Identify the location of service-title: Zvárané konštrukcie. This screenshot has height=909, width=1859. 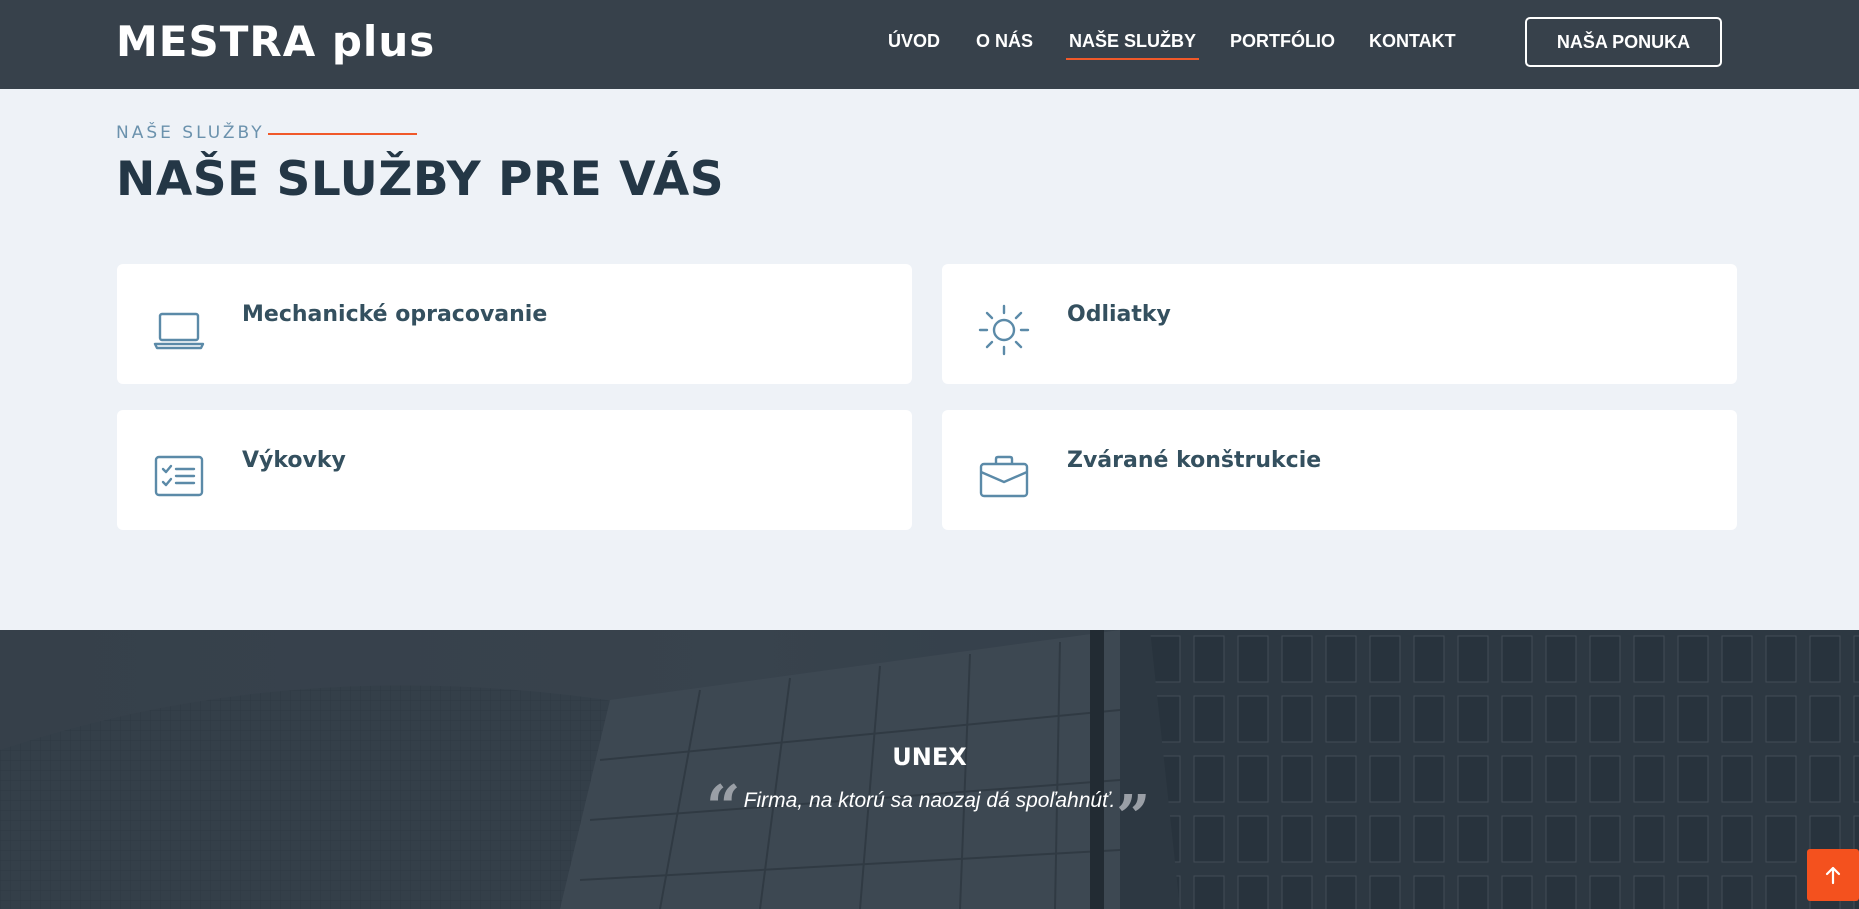
(1194, 460).